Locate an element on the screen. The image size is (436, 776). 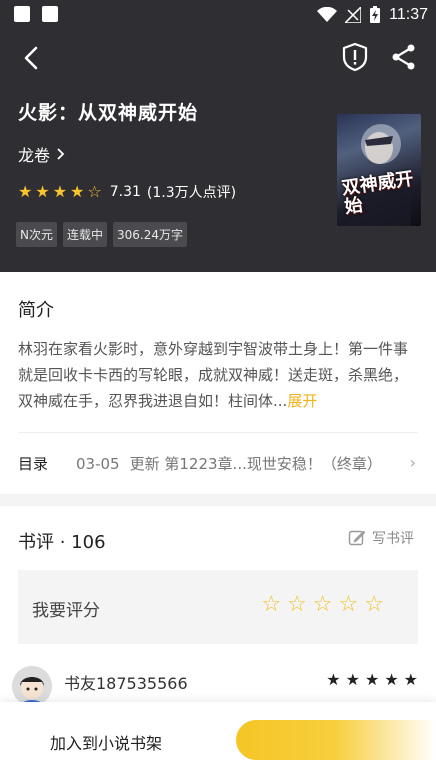
table-of-contents-row: 目录 03-05 更新 第1223章...现世安稳！（终章） › is located at coordinates (218, 463).